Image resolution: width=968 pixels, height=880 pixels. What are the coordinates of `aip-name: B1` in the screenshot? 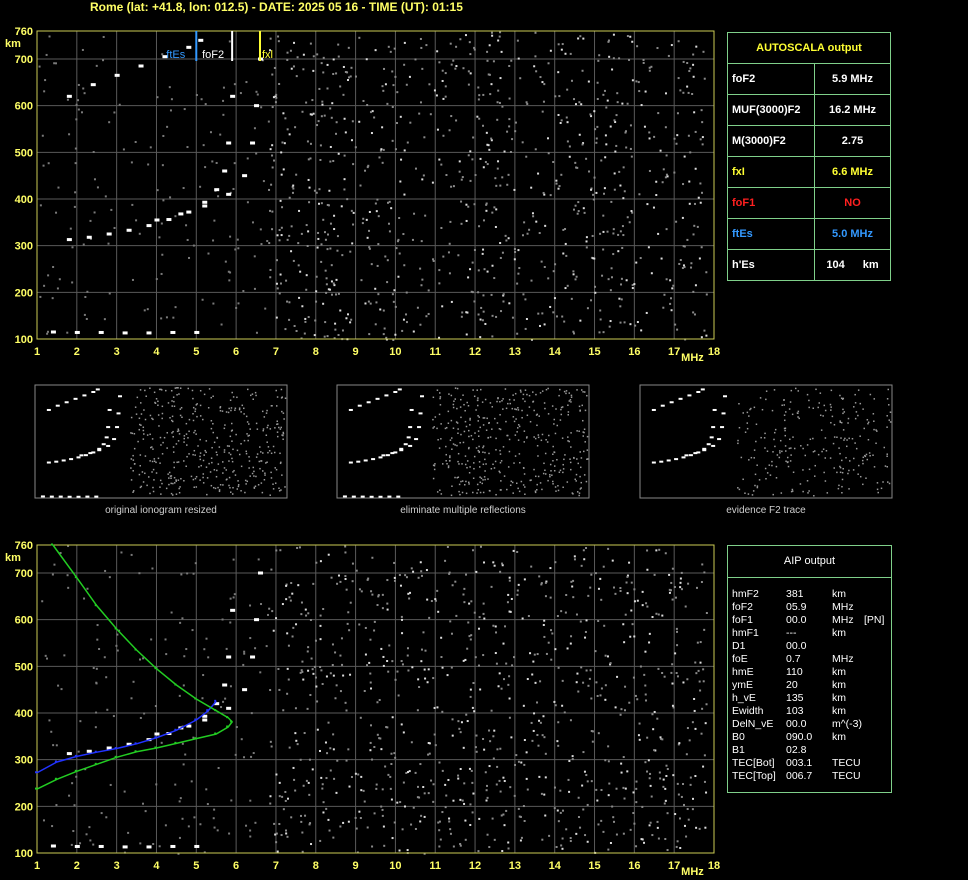 It's located at (738, 750).